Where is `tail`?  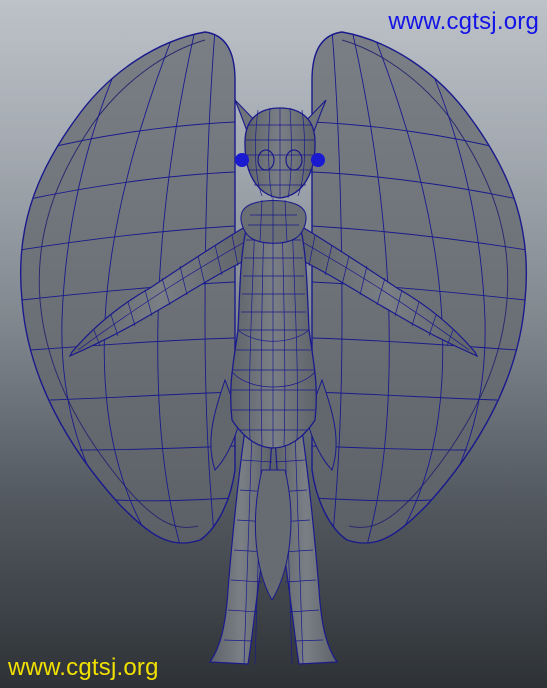
tail is located at coordinates (273, 535).